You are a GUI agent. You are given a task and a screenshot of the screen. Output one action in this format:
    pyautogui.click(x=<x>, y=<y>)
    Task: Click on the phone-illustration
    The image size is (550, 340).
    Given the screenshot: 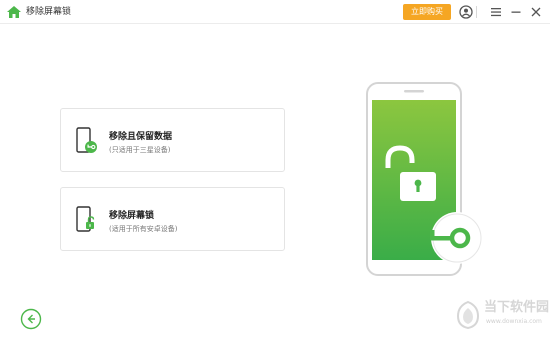 What is the action you would take?
    pyautogui.click(x=424, y=179)
    